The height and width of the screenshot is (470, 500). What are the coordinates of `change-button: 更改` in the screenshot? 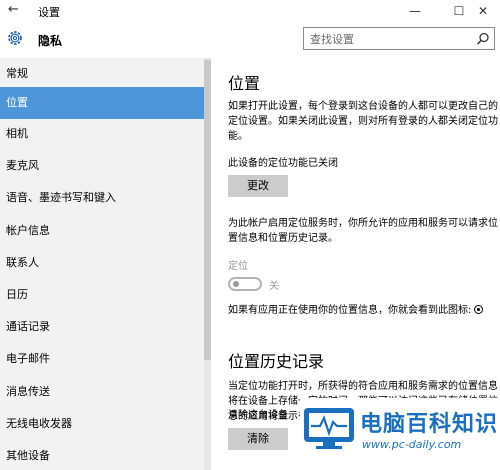 It's located at (258, 186).